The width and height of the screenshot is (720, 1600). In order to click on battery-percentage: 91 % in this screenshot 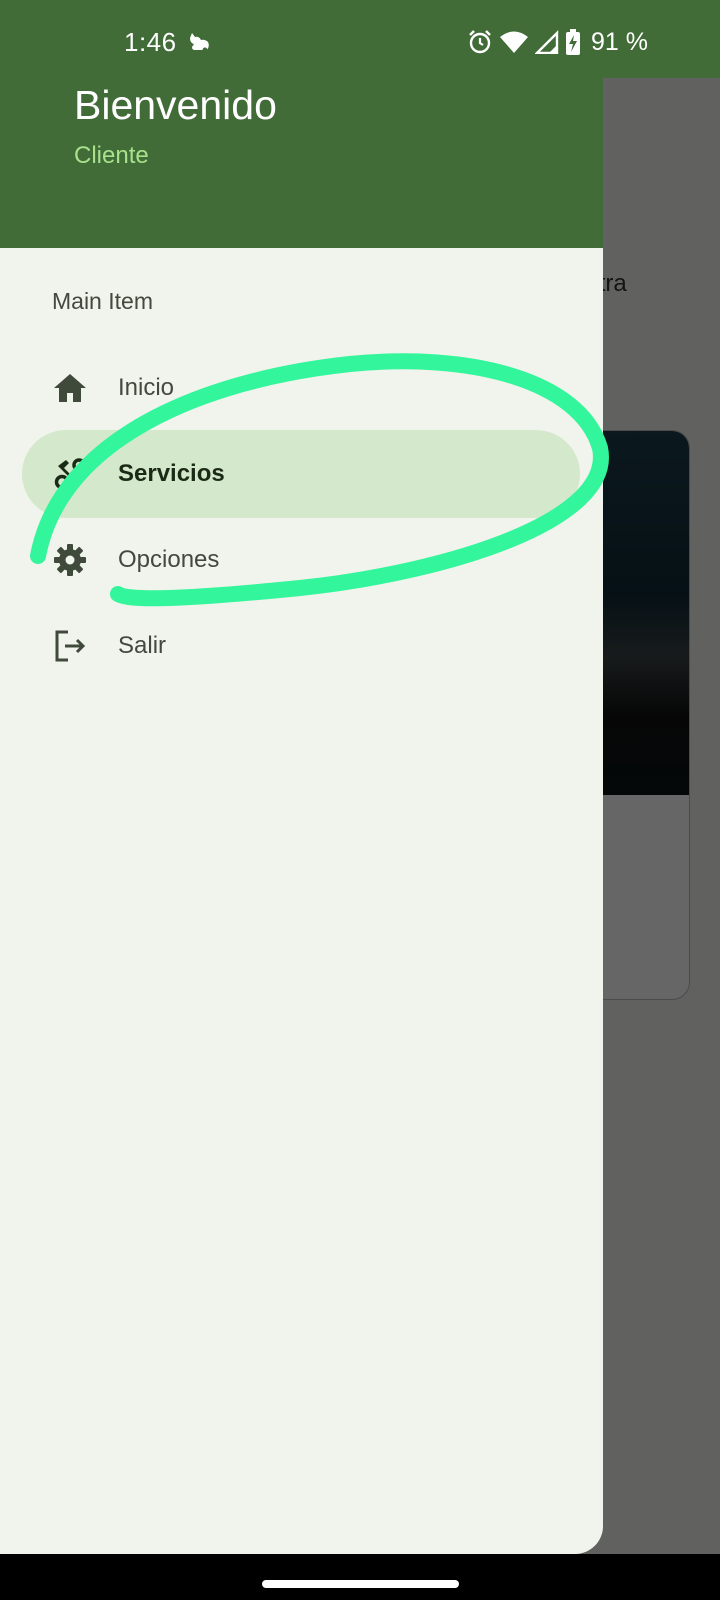, I will do `click(619, 41)`.